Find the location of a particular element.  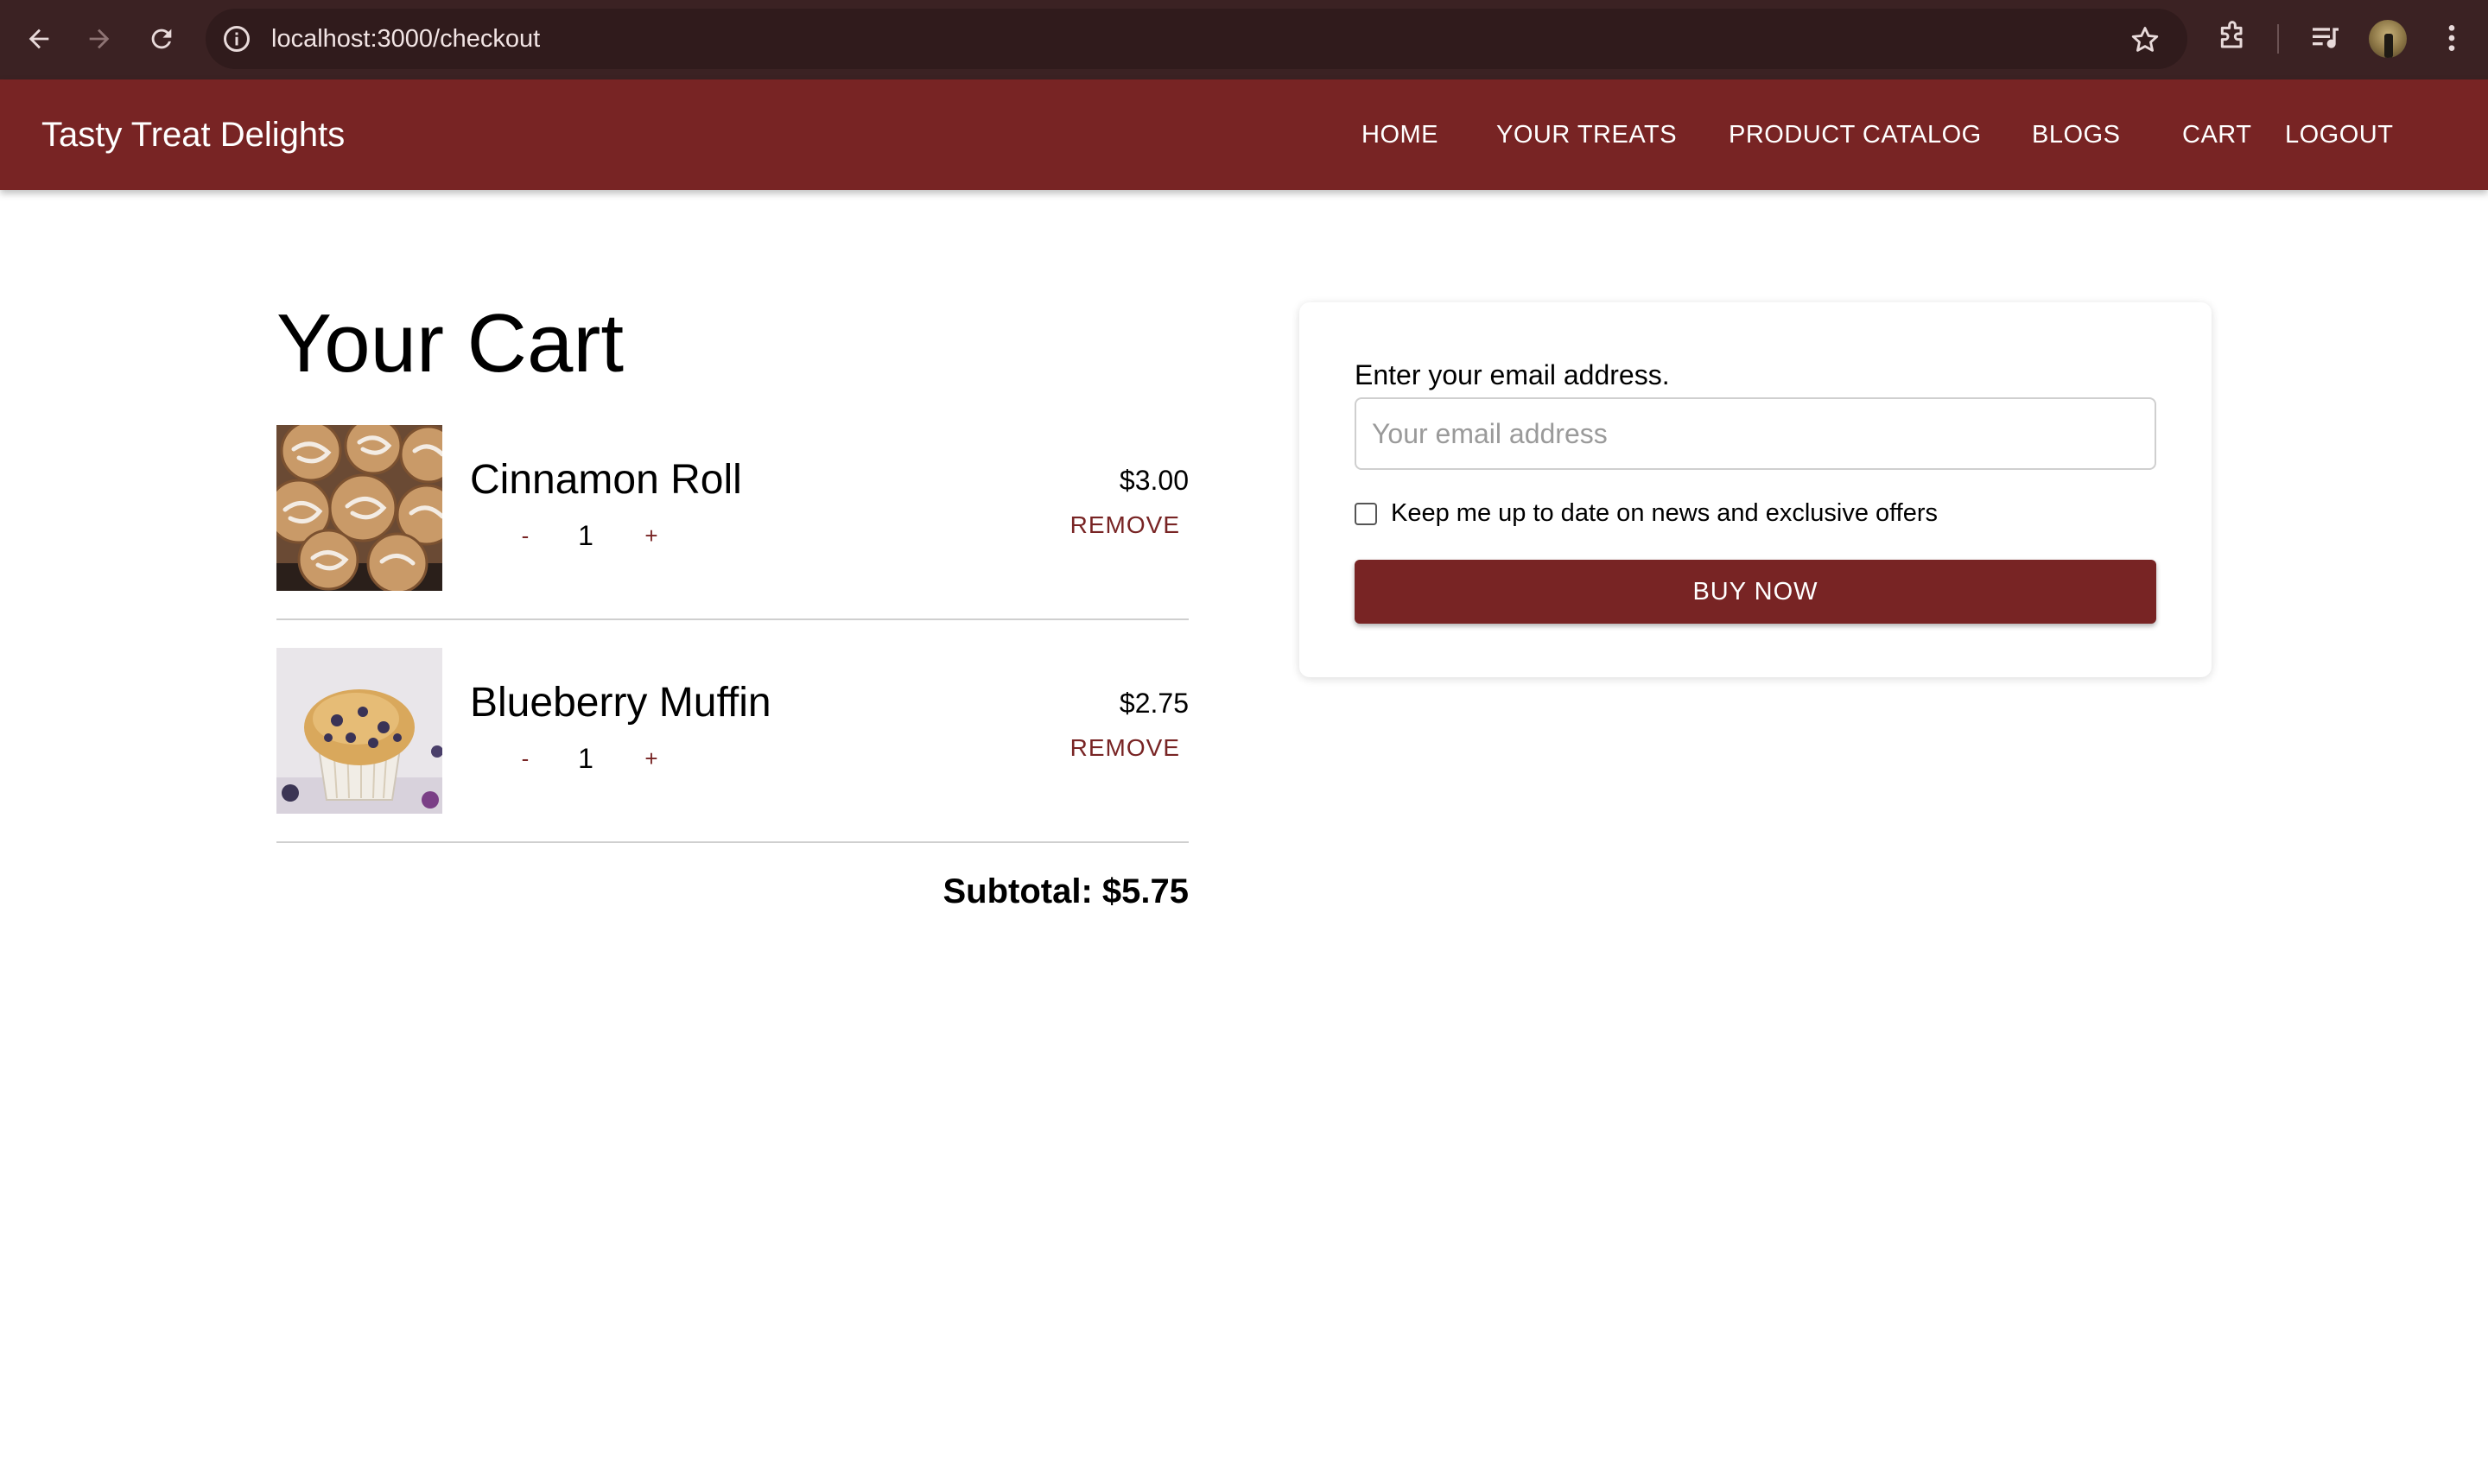

nav-cart: CART is located at coordinates (2216, 134).